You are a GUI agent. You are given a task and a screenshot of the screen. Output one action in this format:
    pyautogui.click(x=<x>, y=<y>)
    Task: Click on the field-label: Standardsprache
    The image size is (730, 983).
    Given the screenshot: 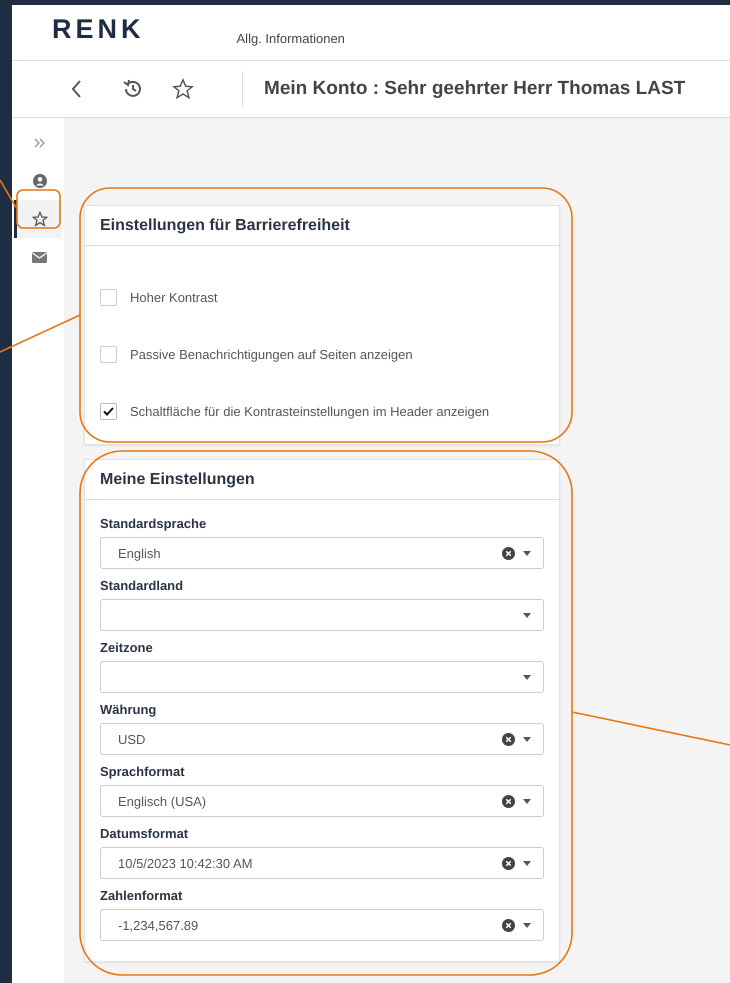 What is the action you would take?
    pyautogui.click(x=154, y=523)
    